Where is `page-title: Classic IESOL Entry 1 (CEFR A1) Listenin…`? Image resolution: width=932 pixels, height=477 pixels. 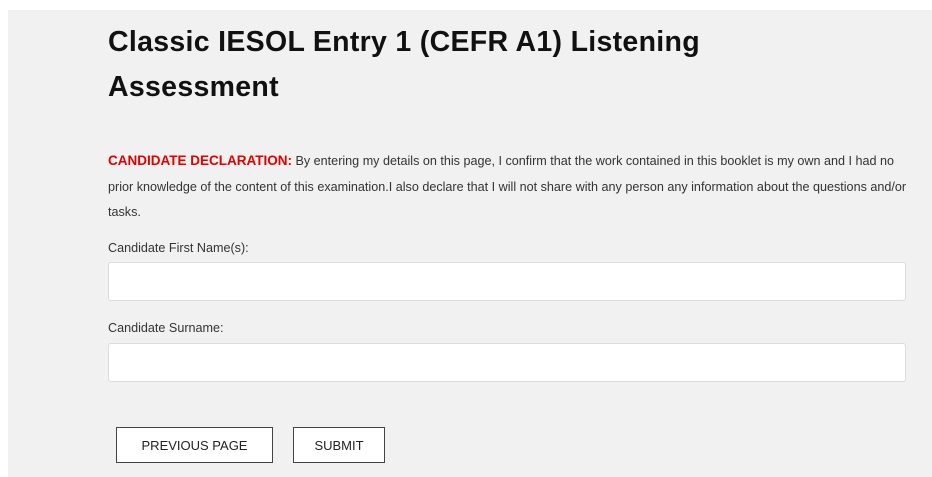 page-title: Classic IESOL Entry 1 (CEFR A1) Listenin… is located at coordinates (404, 64).